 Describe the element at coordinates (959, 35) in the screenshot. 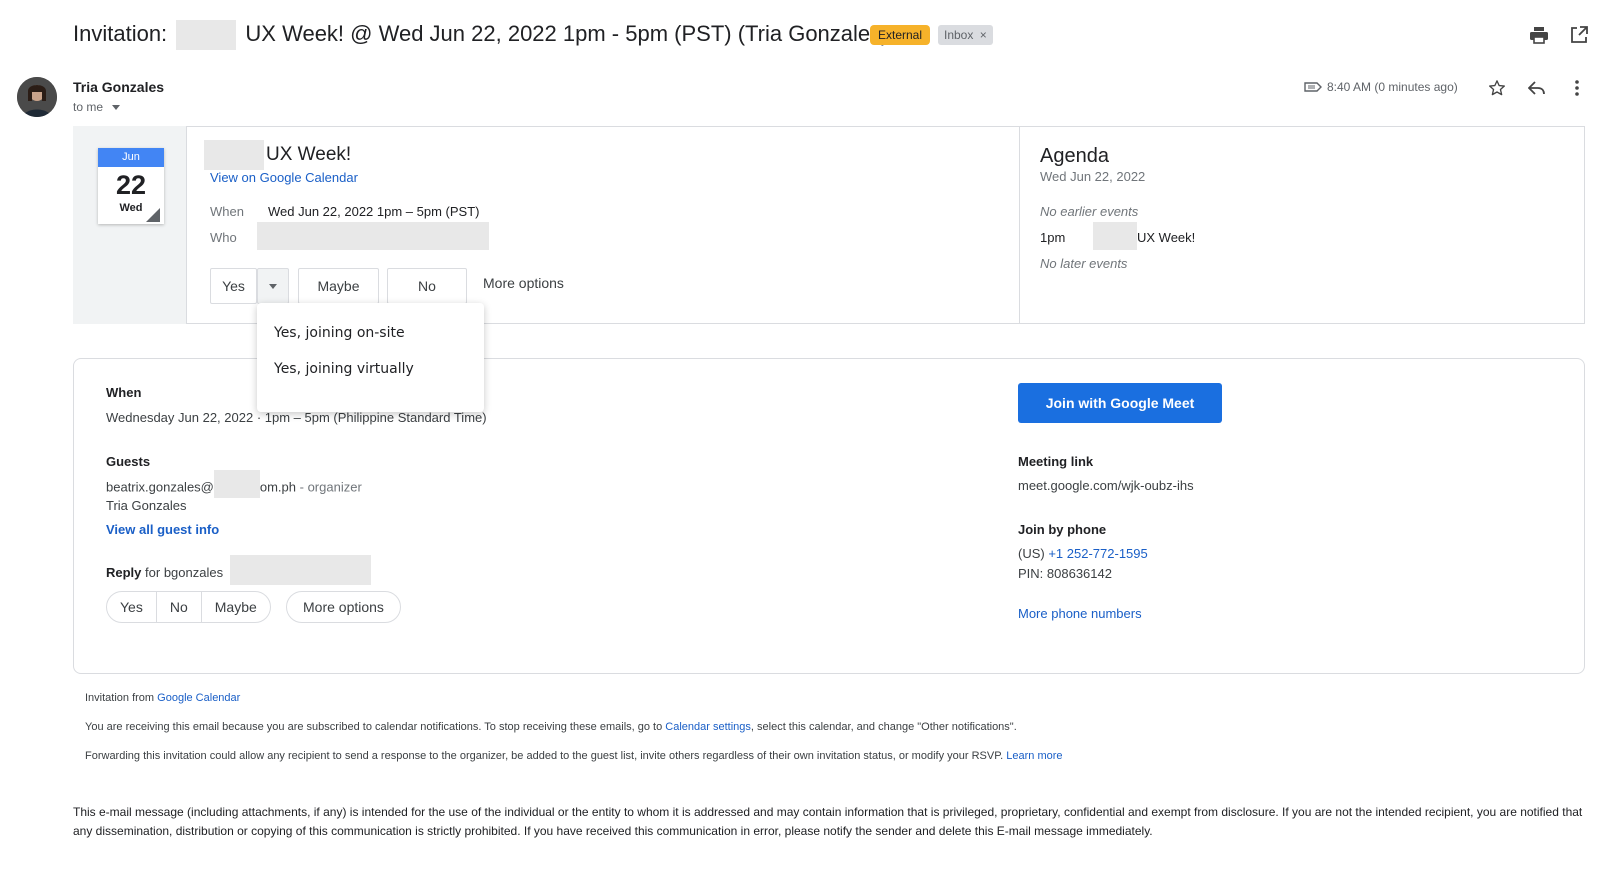

I see `inbox-label-text: Inbox` at that location.